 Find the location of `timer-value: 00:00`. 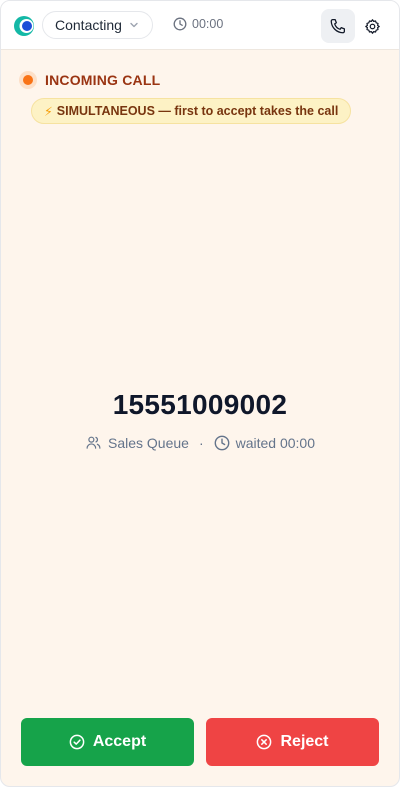

timer-value: 00:00 is located at coordinates (208, 24).